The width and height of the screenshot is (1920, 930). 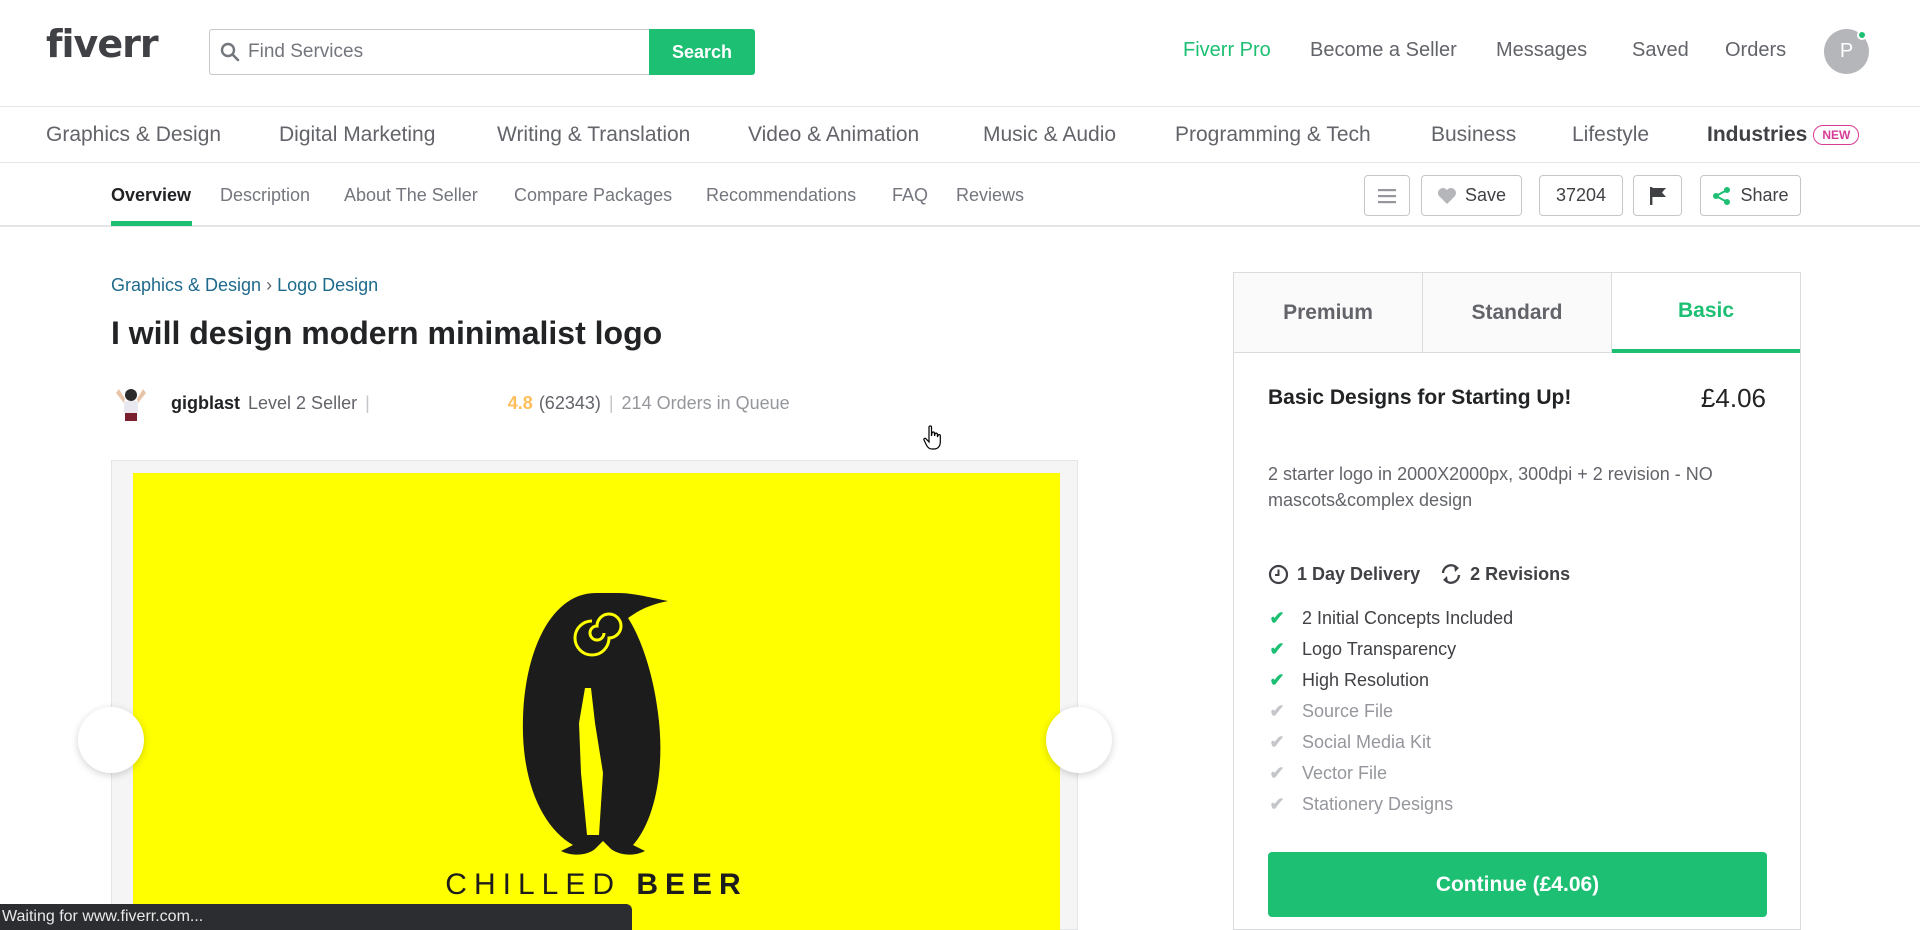 I want to click on save-button: Save, so click(x=1471, y=195).